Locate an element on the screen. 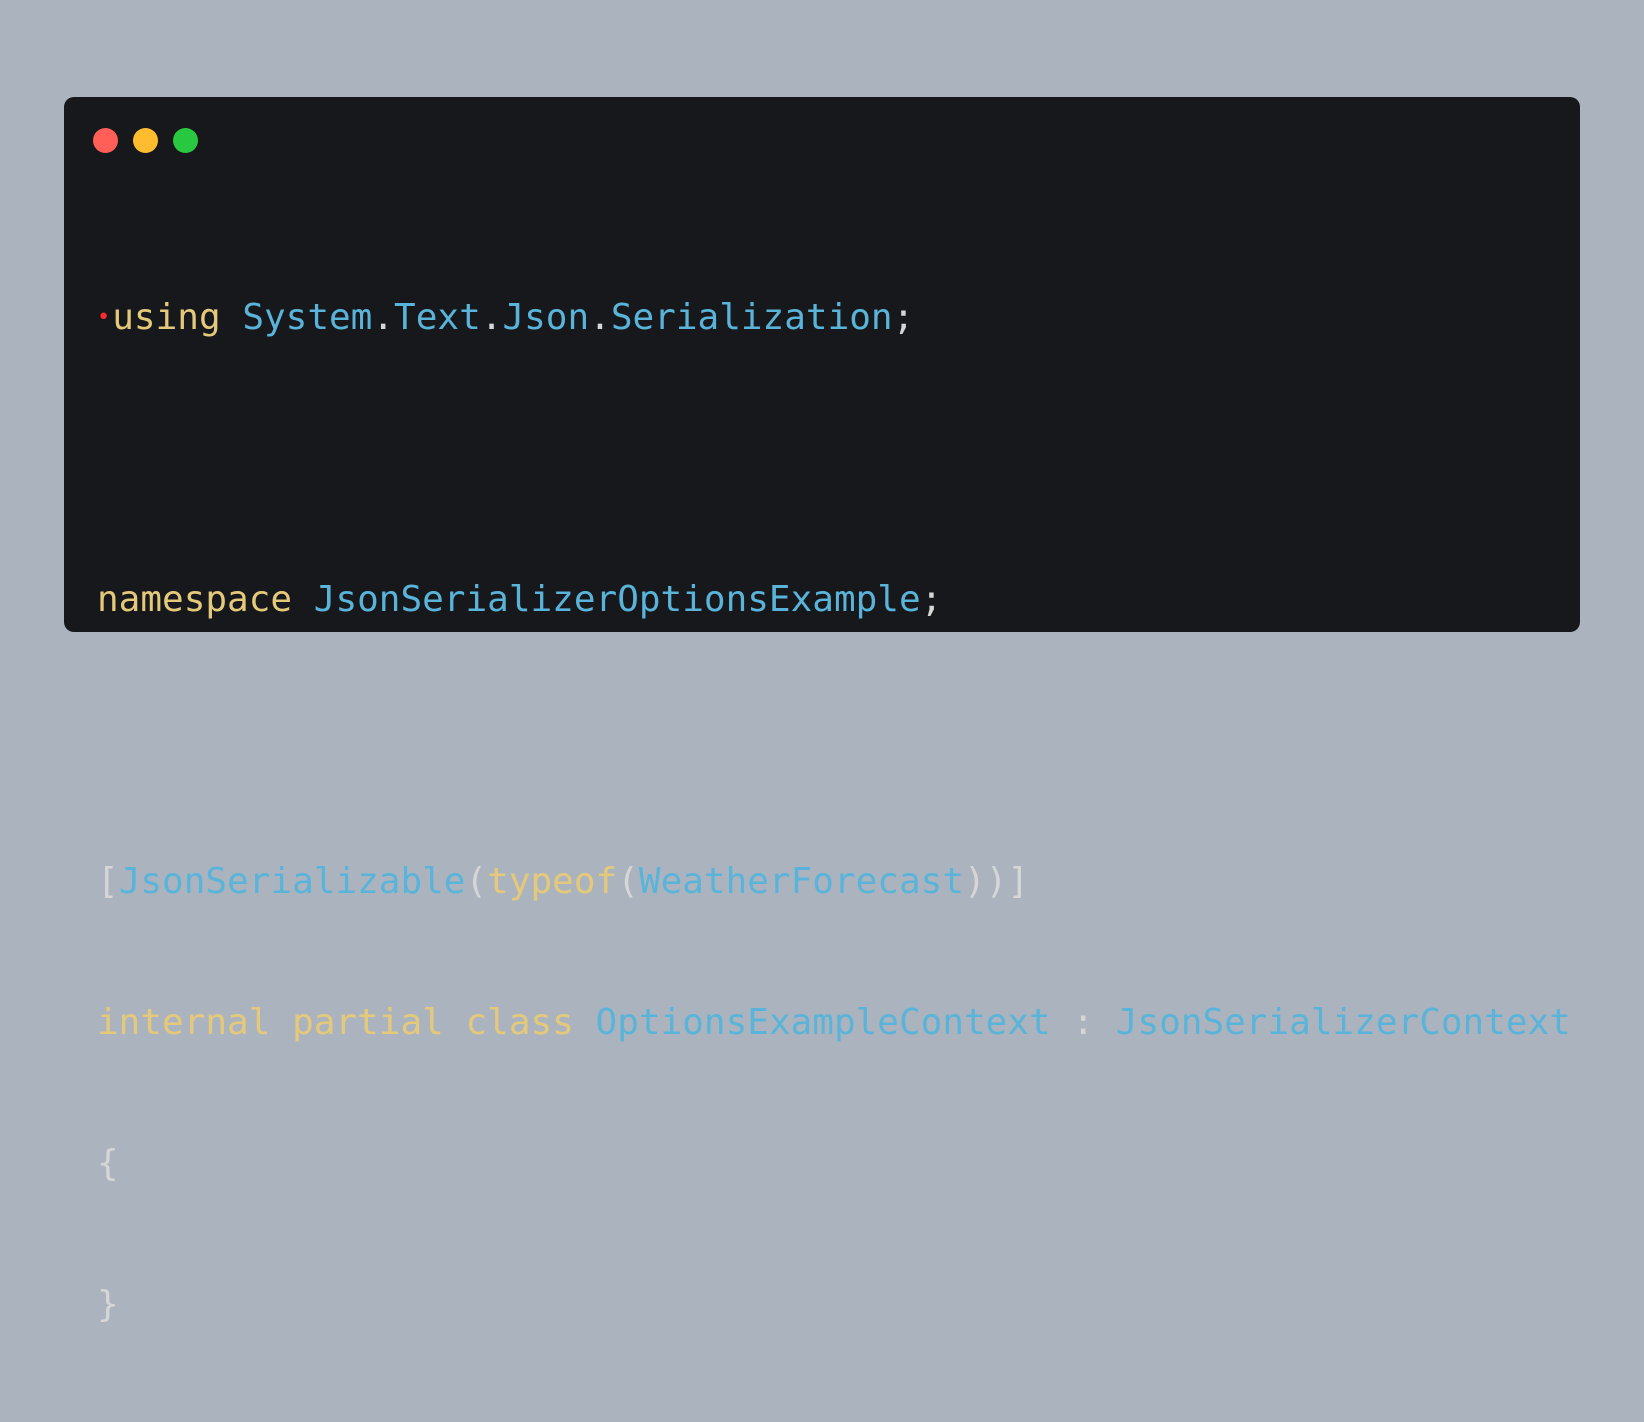  keyword-class: class is located at coordinates (519, 1022).